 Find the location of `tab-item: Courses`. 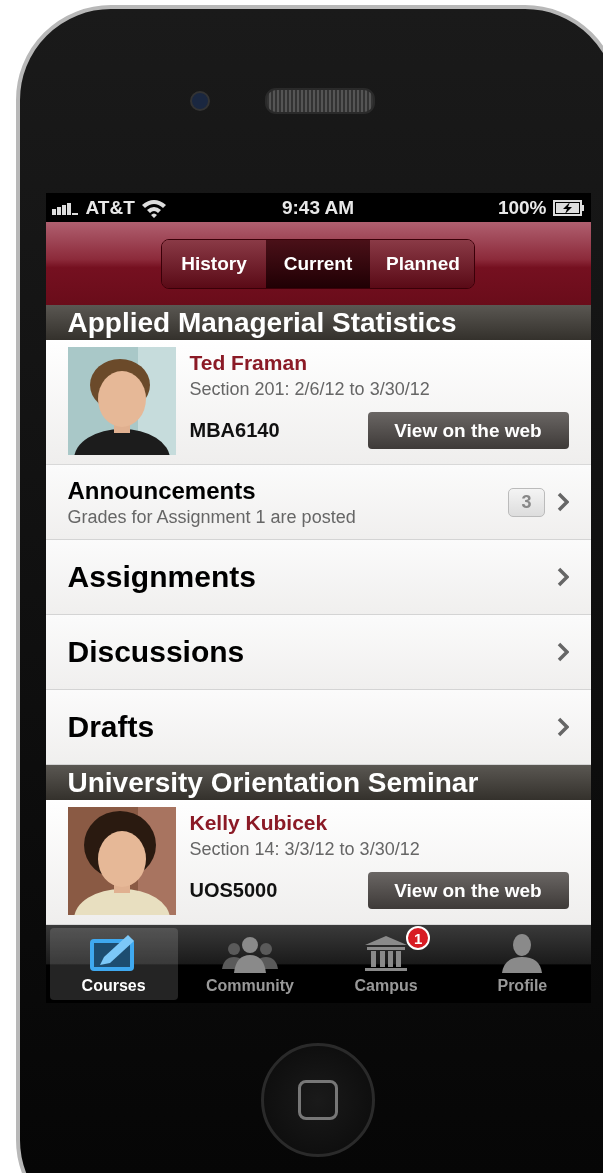

tab-item: Courses is located at coordinates (113, 964).